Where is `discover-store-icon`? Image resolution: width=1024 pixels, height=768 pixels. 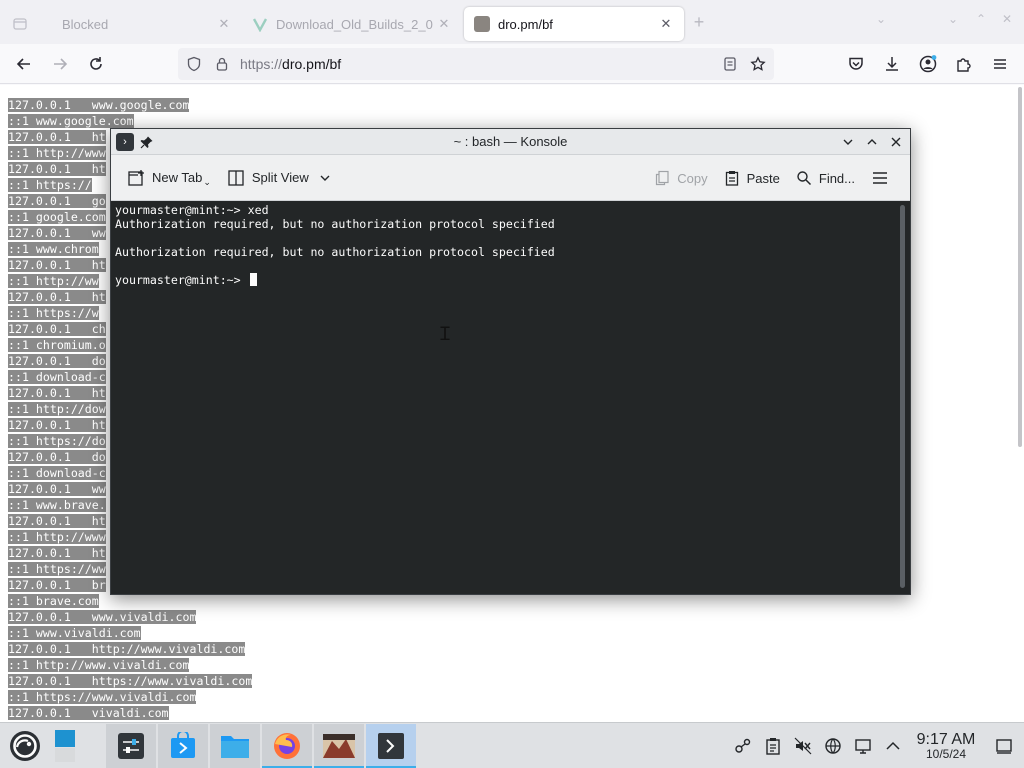 discover-store-icon is located at coordinates (183, 744).